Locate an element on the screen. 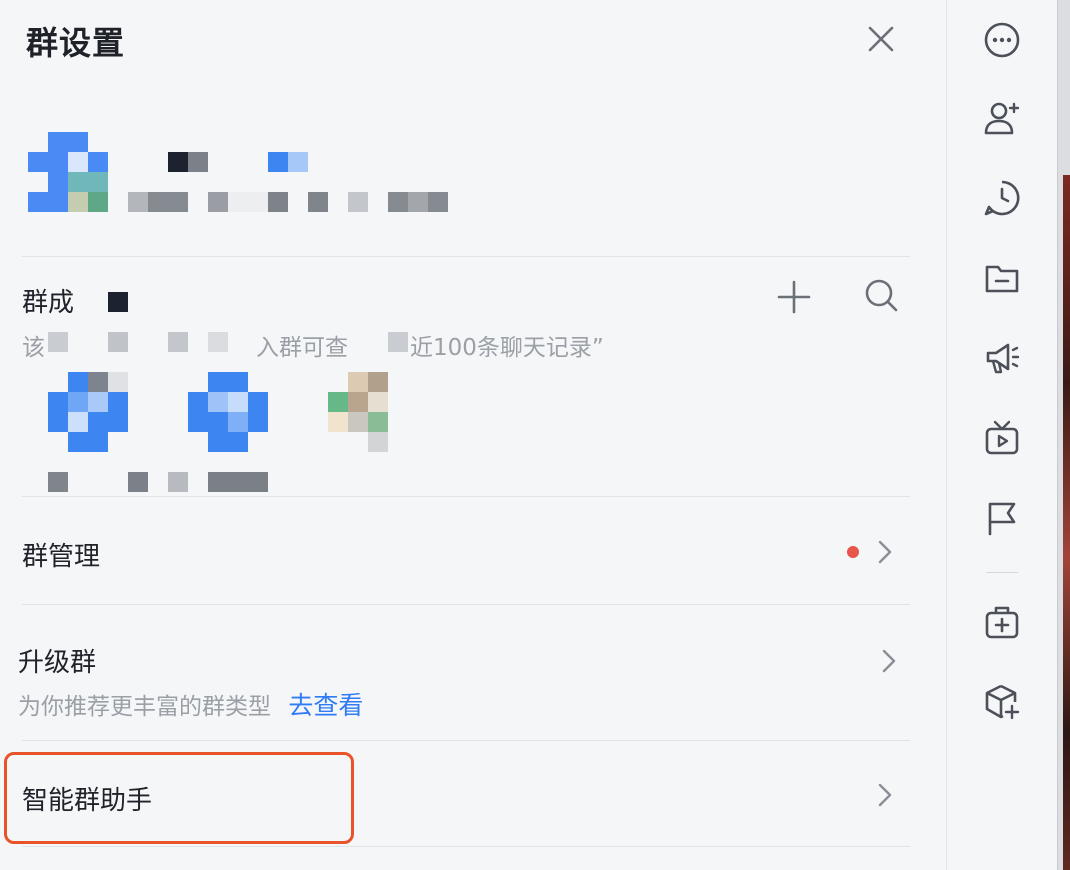 Image resolution: width=1070 pixels, height=870 pixels. members-count-blurred is located at coordinates (118, 302).